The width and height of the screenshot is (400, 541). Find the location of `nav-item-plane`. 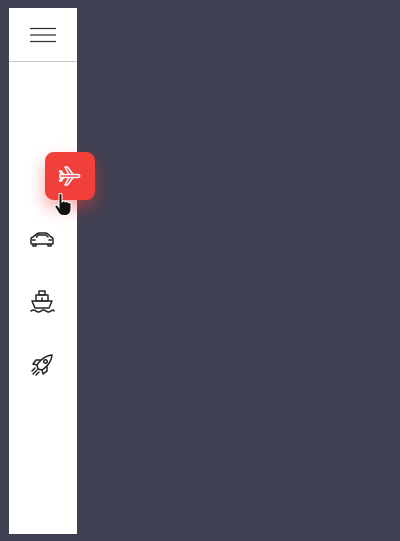

nav-item-plane is located at coordinates (70, 176).